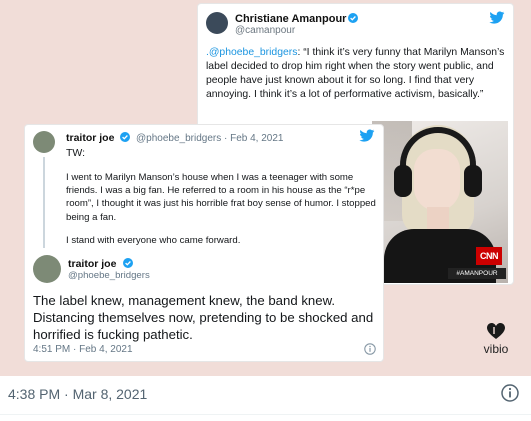  I want to click on cnn-logo: CNN, so click(489, 256).